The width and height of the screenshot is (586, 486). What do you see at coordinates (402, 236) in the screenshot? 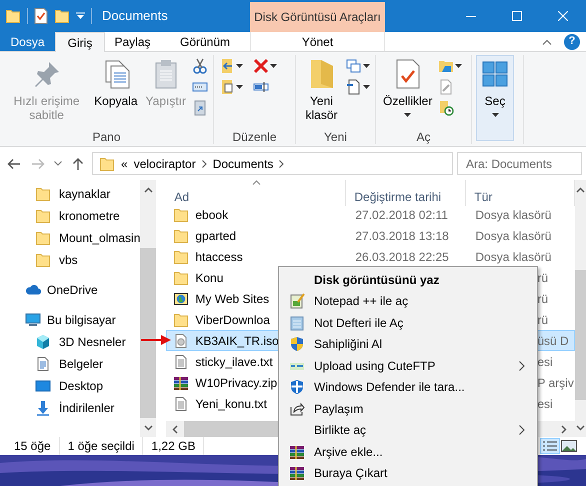
I see `date-cell-text: 27.03.2018 13:18` at bounding box center [402, 236].